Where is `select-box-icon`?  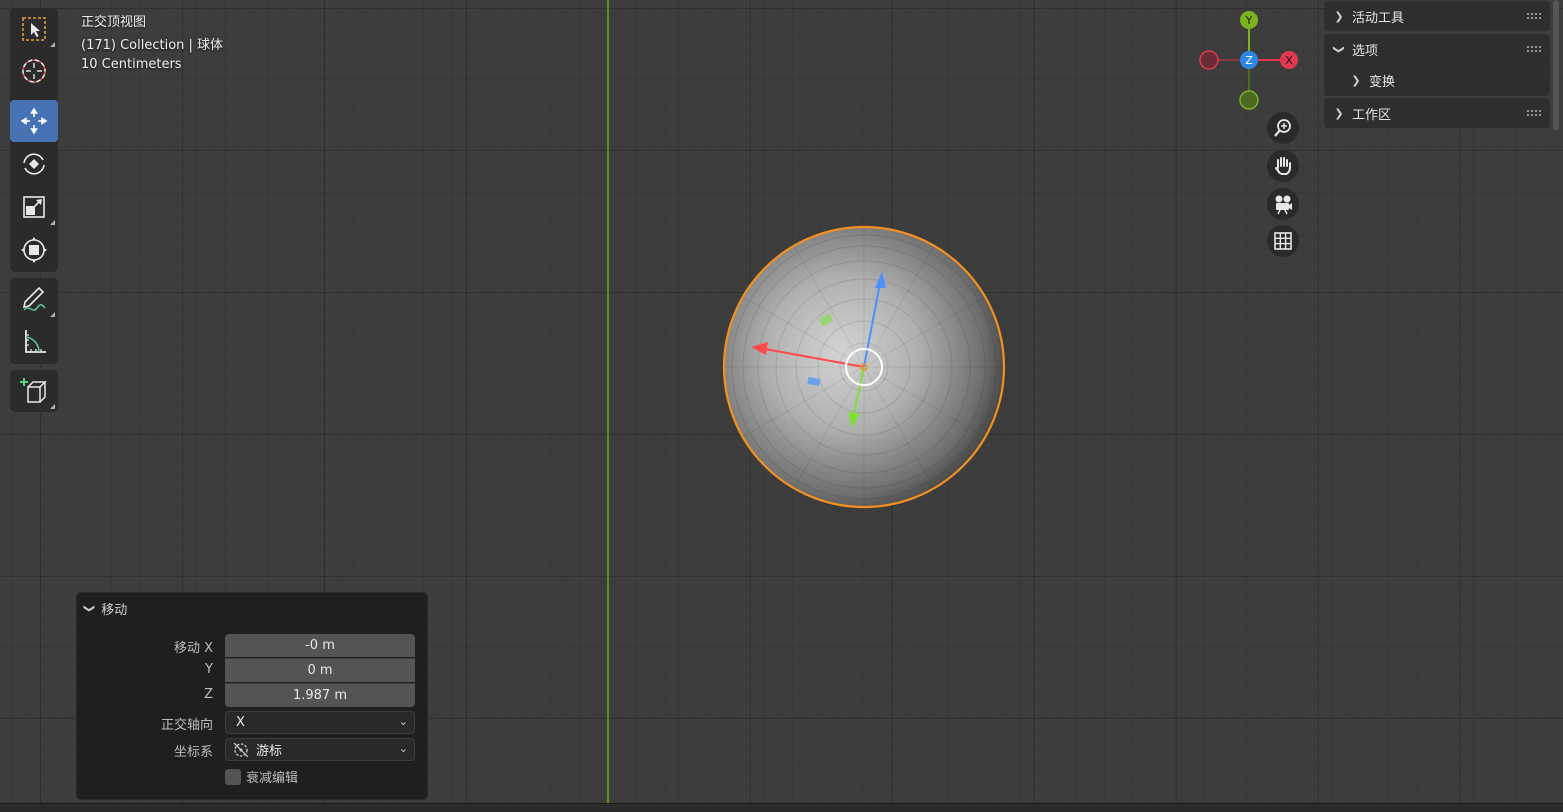 select-box-icon is located at coordinates (34, 29).